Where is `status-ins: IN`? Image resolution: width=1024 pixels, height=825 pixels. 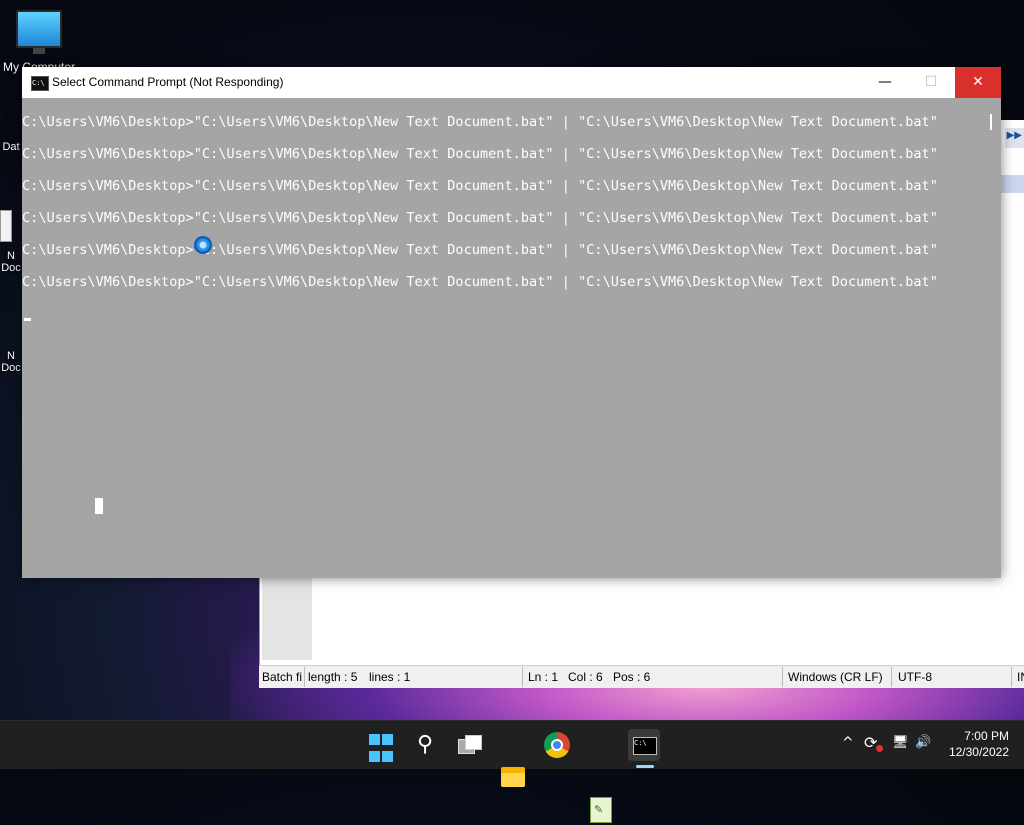 status-ins: IN is located at coordinates (1020, 677).